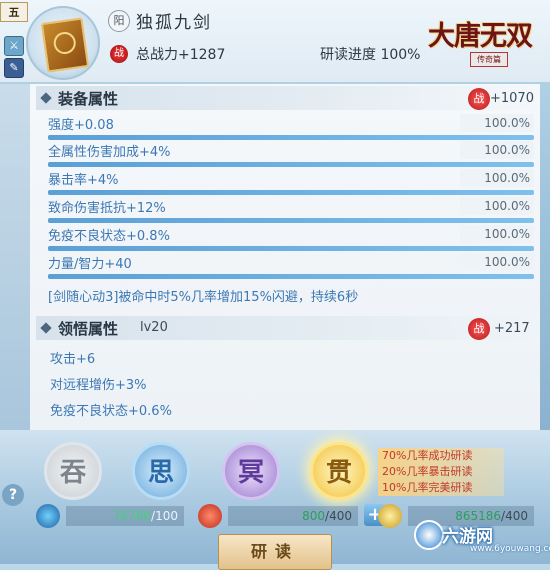 Image resolution: width=550 pixels, height=570 pixels. Describe the element at coordinates (291, 179) in the screenshot. I see `attr-row: 暴击率+4% 100.0%` at that location.